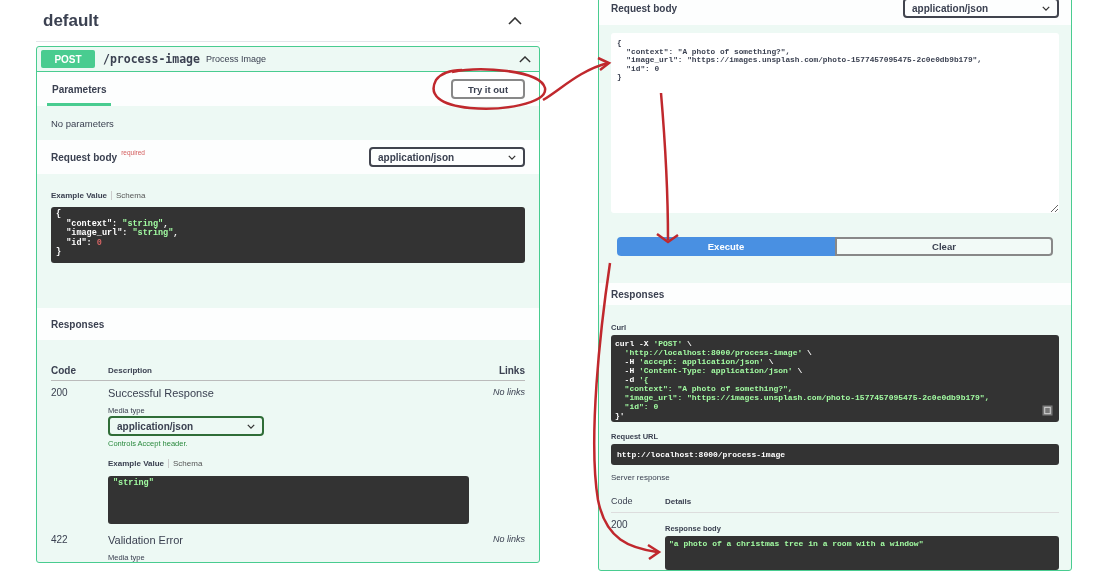 This screenshot has height=576, width=1100. I want to click on method-badge: POST, so click(68, 59).